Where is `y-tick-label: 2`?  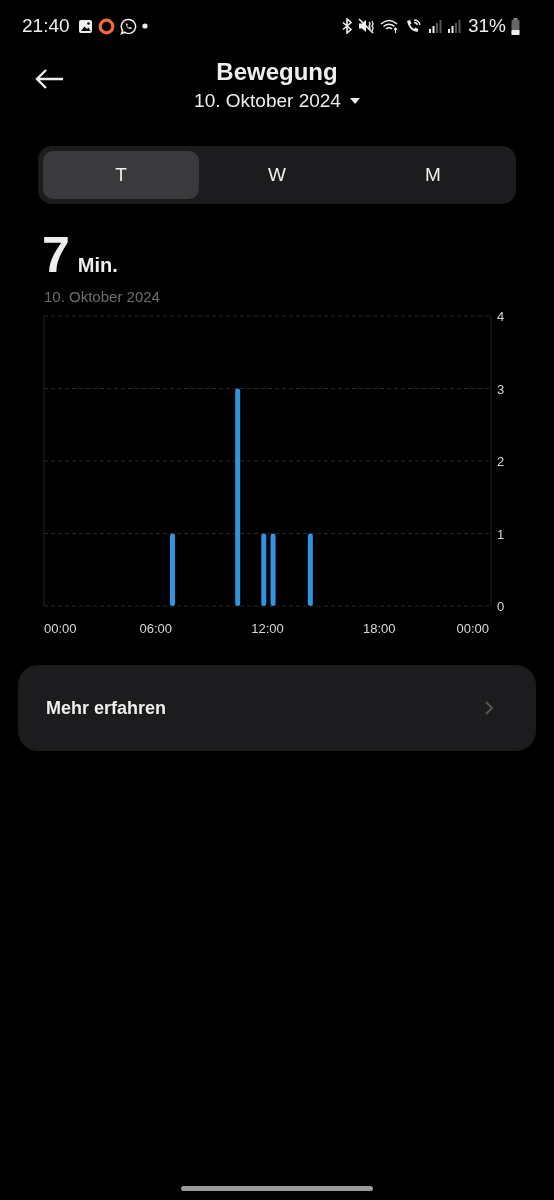 y-tick-label: 2 is located at coordinates (501, 461).